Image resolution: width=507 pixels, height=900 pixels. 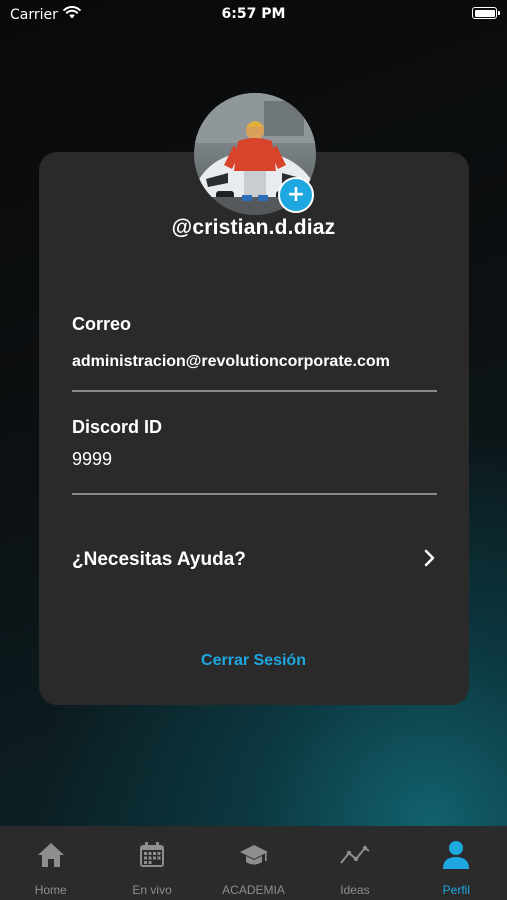 I want to click on status-time: 6:57 PM, so click(x=253, y=14).